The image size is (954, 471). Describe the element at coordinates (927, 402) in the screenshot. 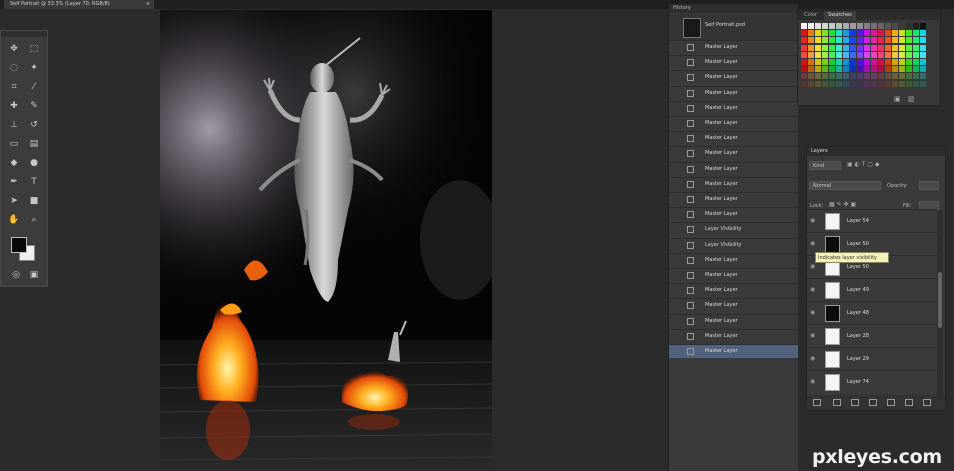

I see `delete-layer-icon` at that location.